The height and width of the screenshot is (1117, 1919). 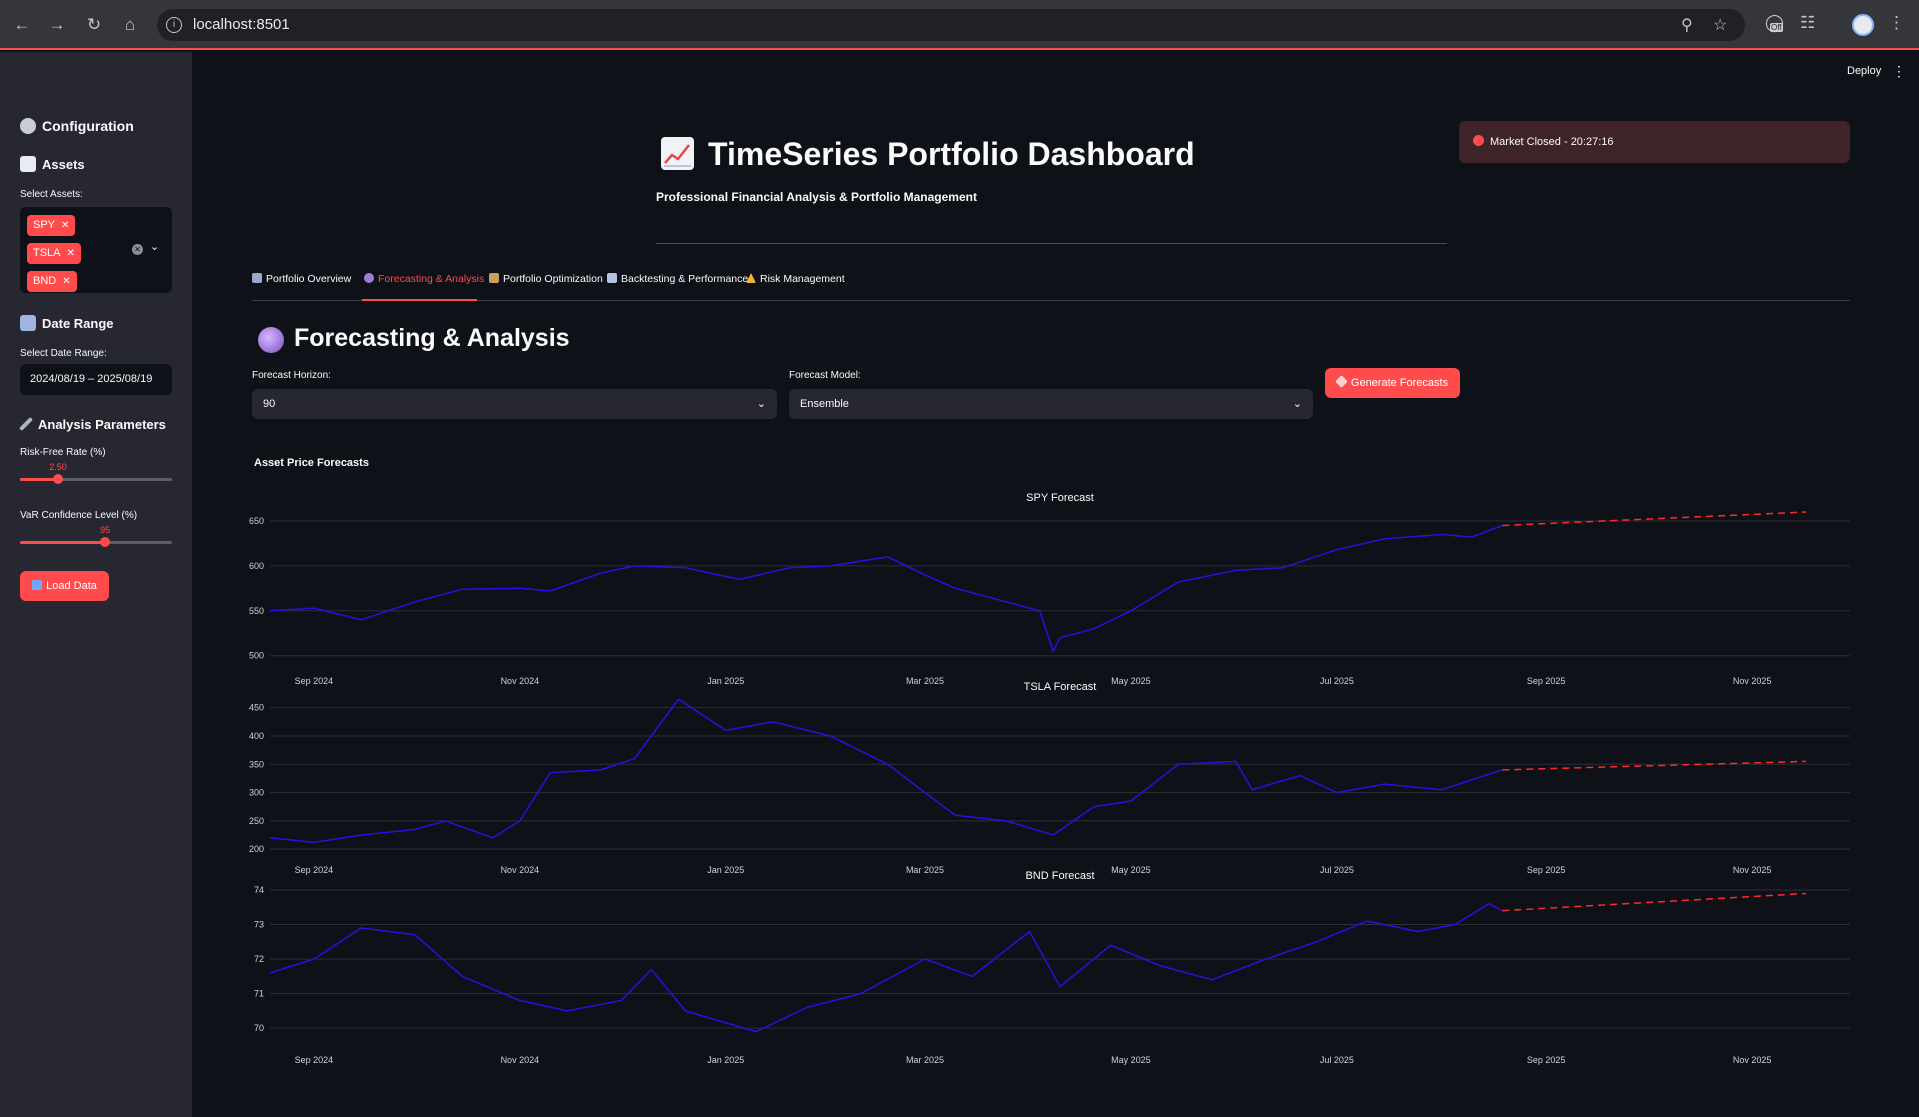 What do you see at coordinates (79, 515) in the screenshot?
I see `var-label: VaR Confidence Level (%)` at bounding box center [79, 515].